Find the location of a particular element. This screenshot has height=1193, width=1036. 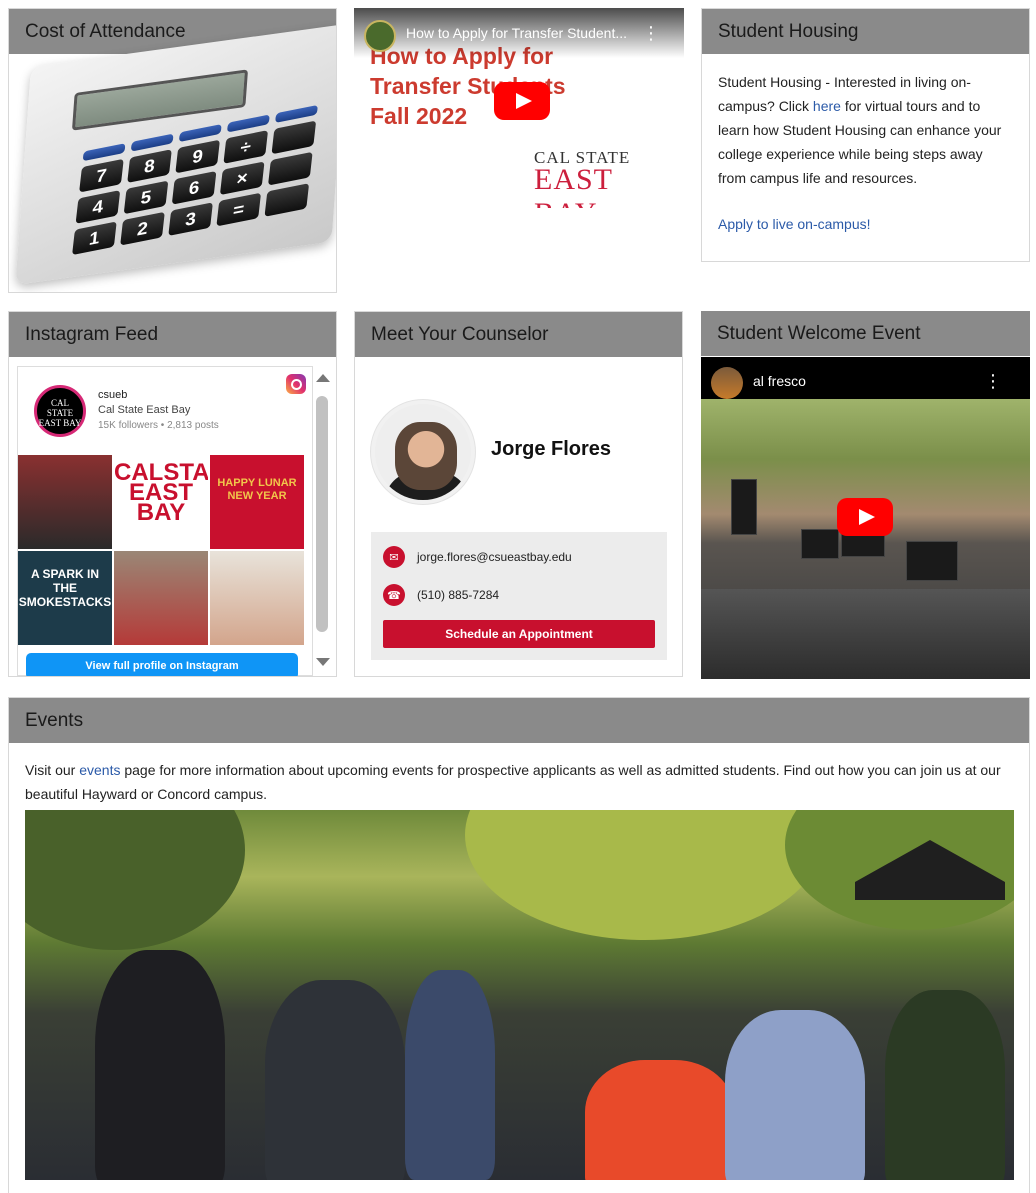

card-title: Meet Your Counselor is located at coordinates (518, 334).